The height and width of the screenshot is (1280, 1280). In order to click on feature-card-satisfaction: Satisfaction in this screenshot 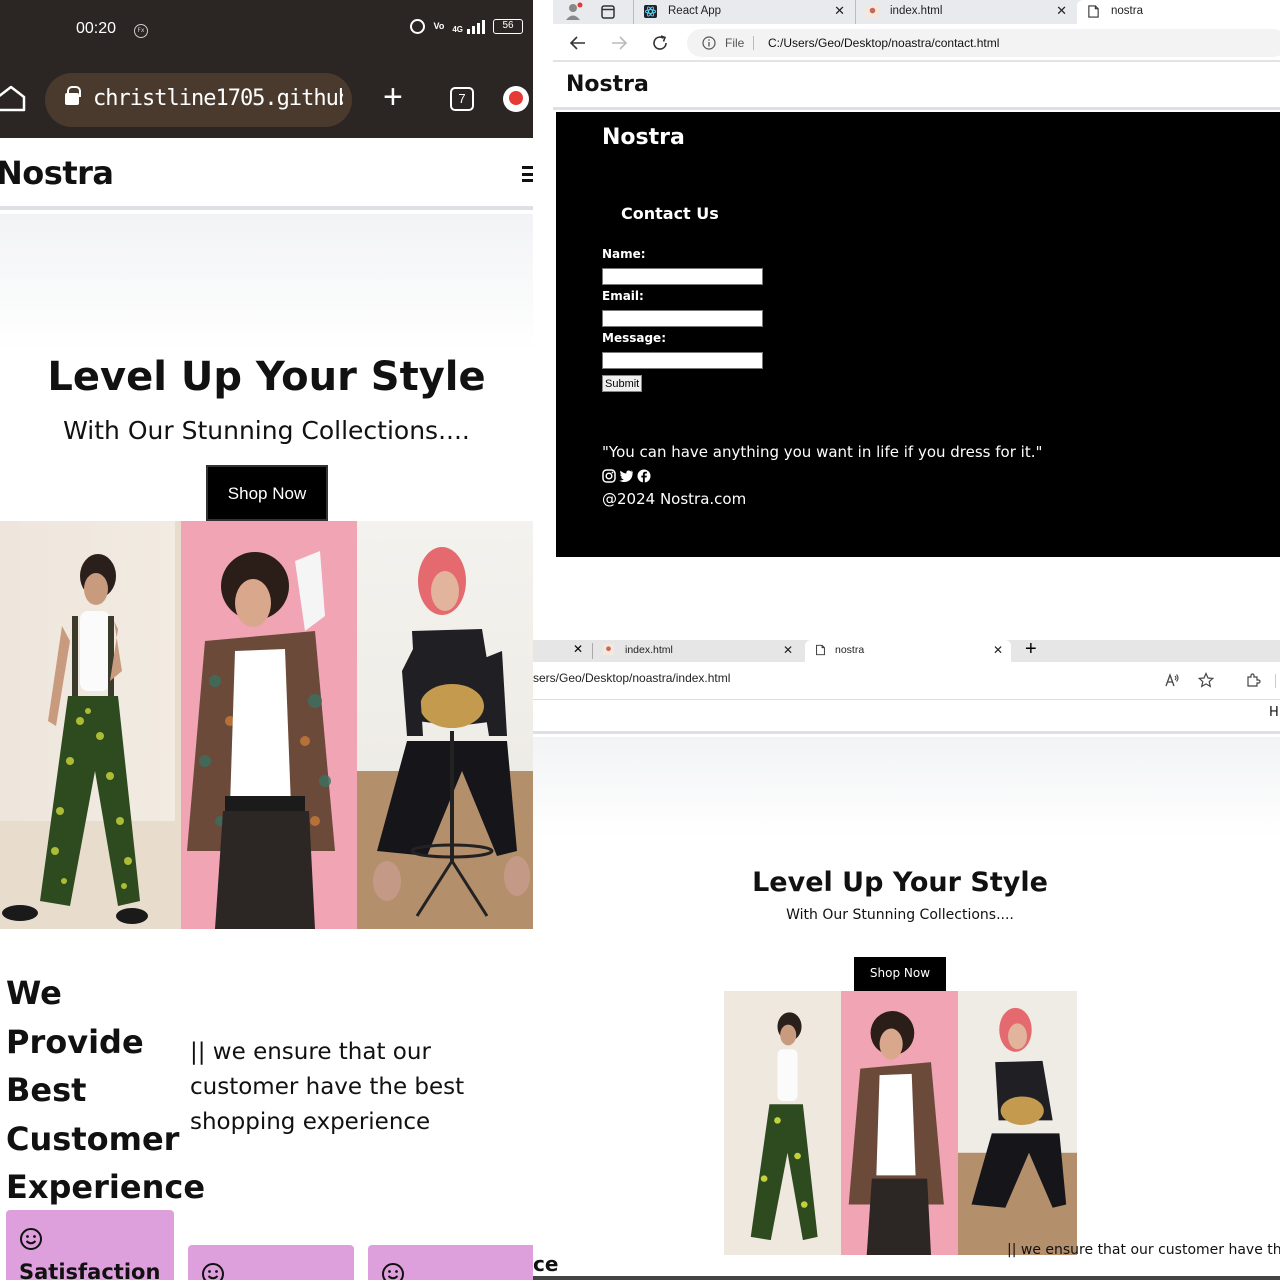, I will do `click(90, 1245)`.